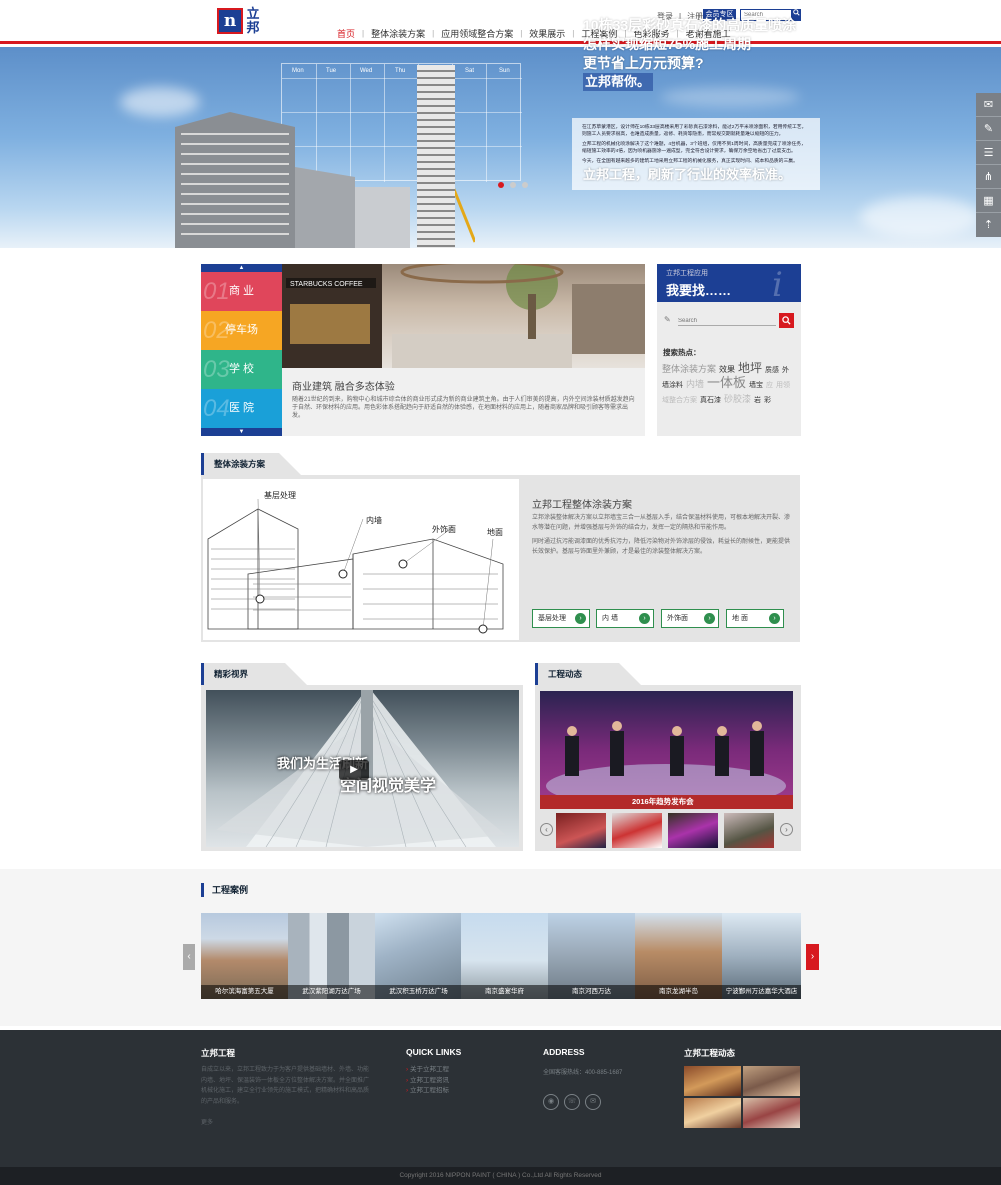 This screenshot has width=1001, height=1185. I want to click on finder-search-input, so click(727, 321).